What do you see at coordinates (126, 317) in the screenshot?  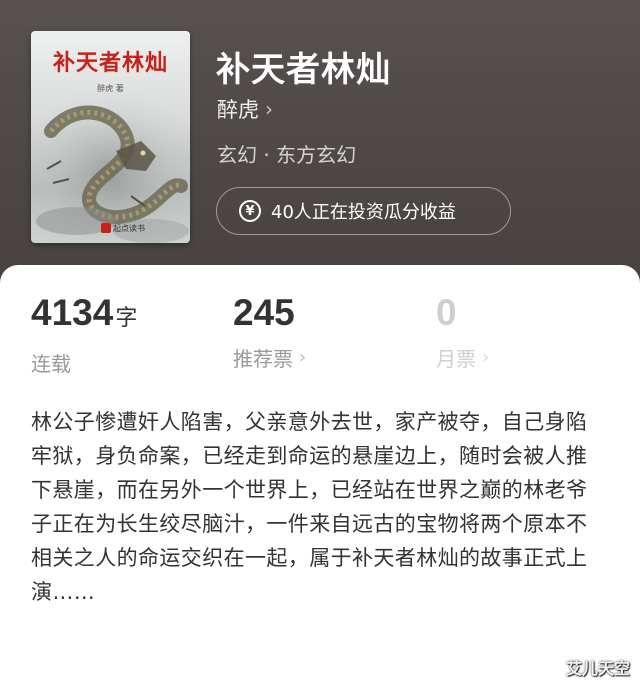 I see `word-unit: 字` at bounding box center [126, 317].